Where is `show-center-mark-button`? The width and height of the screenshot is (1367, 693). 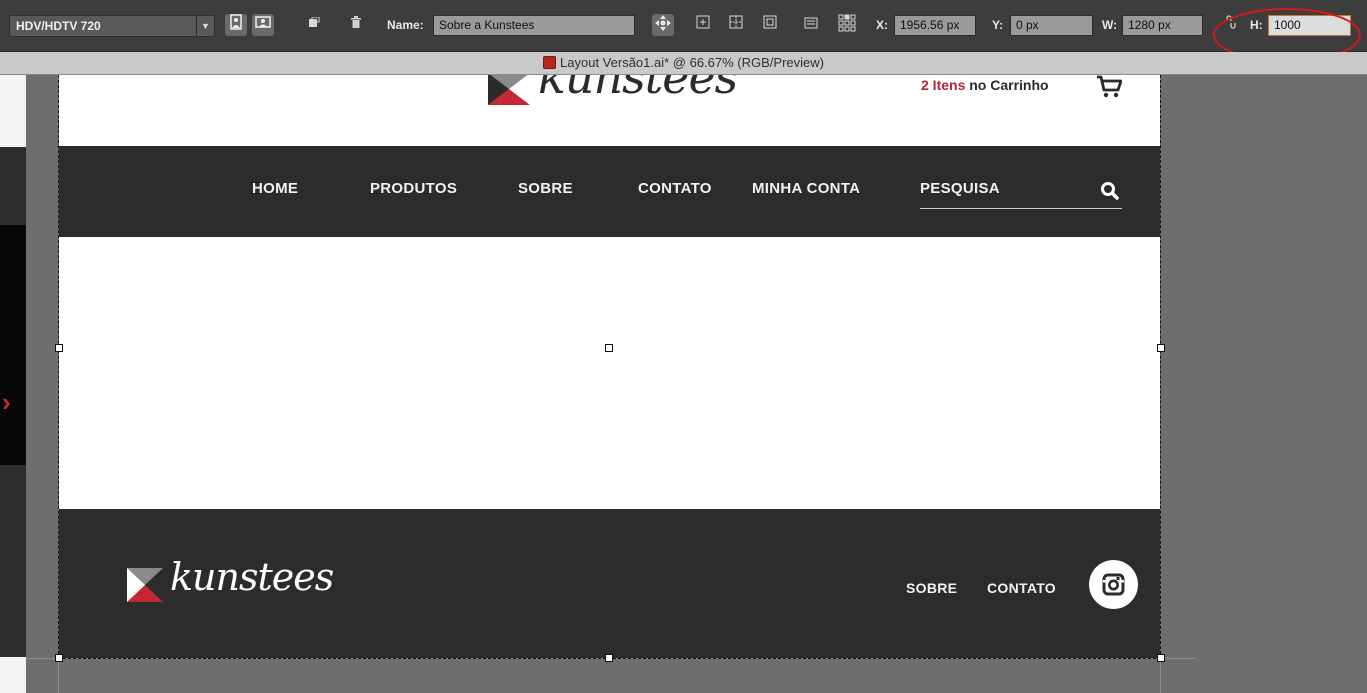
show-center-mark-button is located at coordinates (703, 25).